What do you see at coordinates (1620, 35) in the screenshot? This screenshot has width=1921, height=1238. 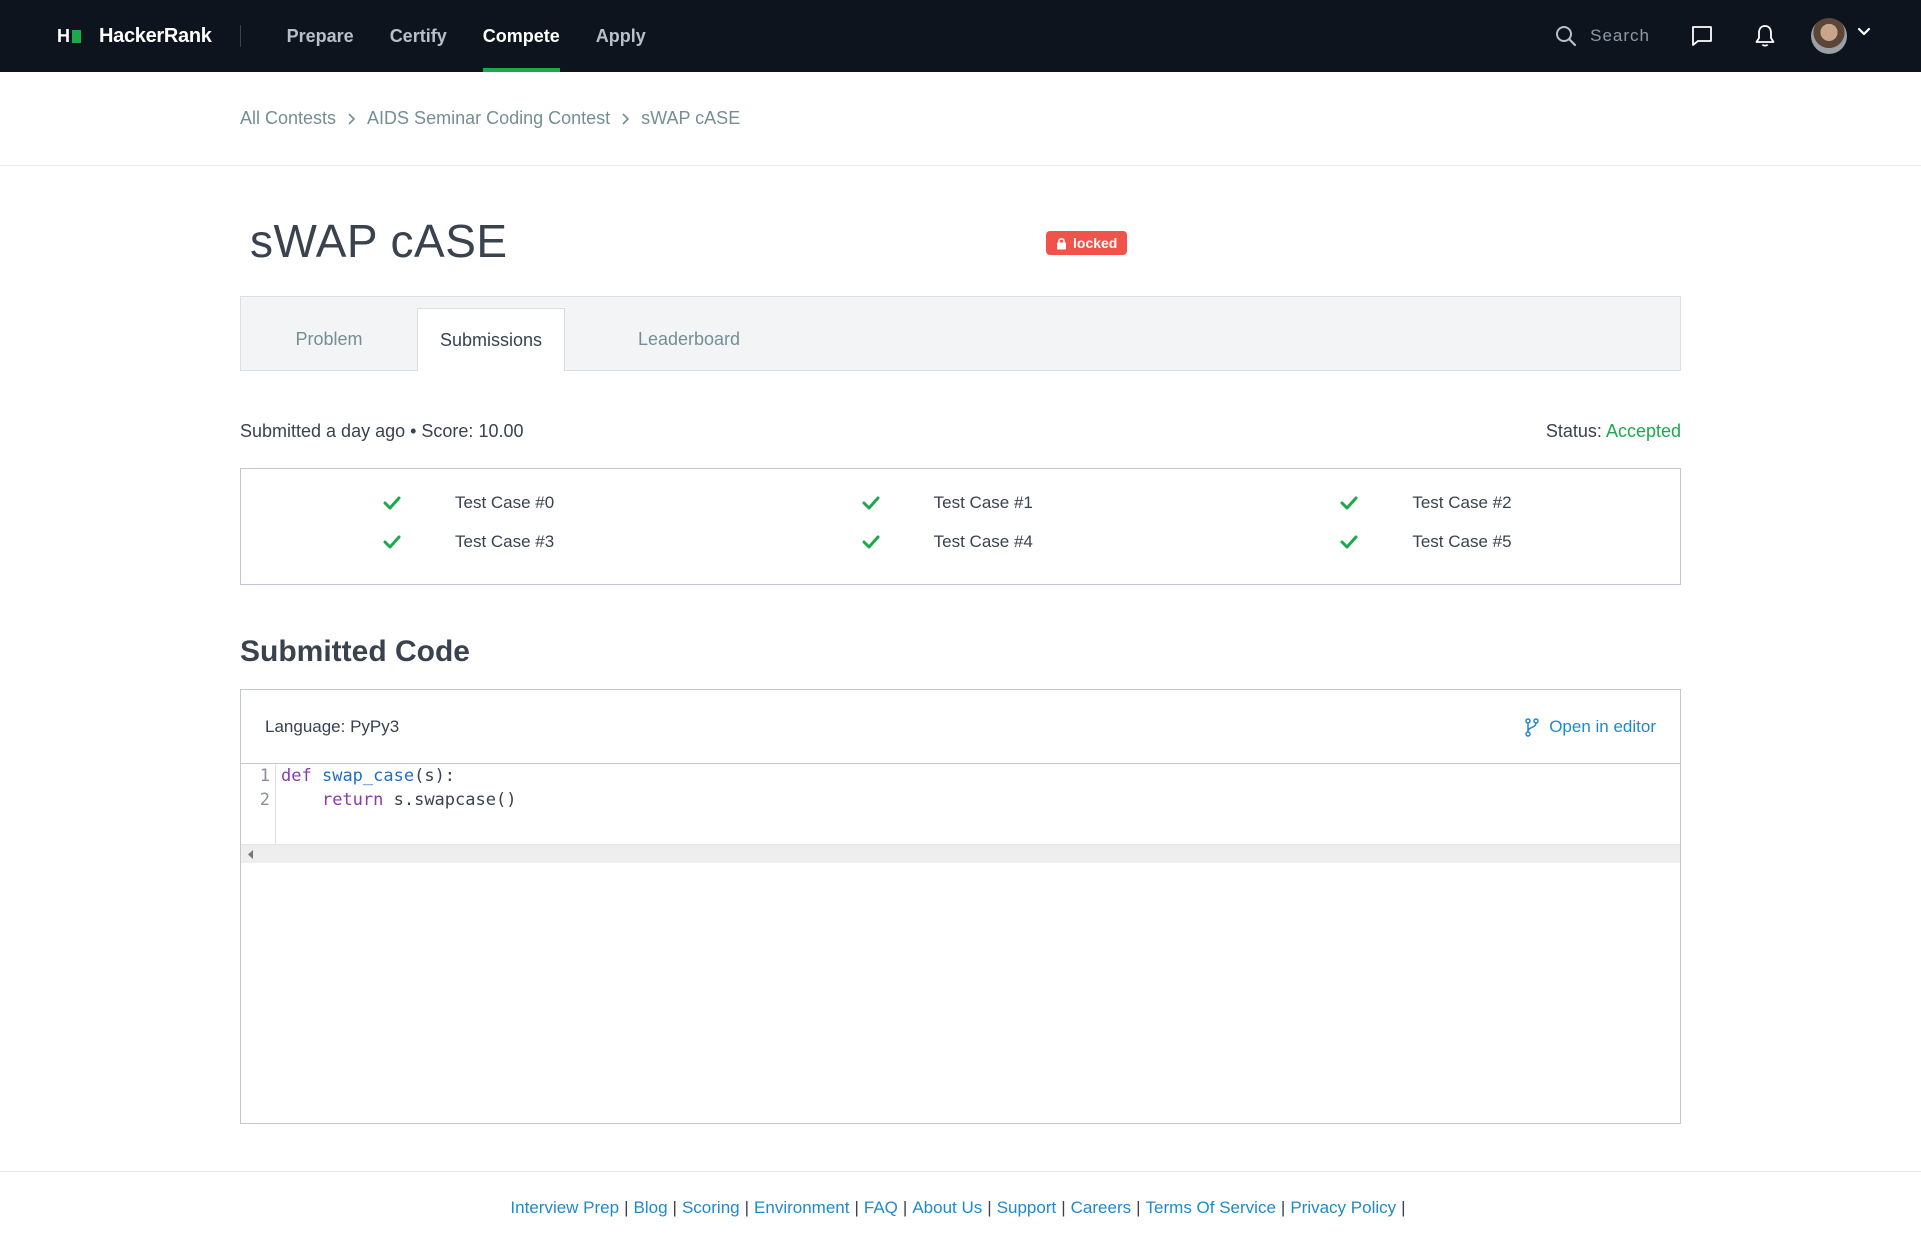 I see `search-placeholder: Search` at bounding box center [1620, 35].